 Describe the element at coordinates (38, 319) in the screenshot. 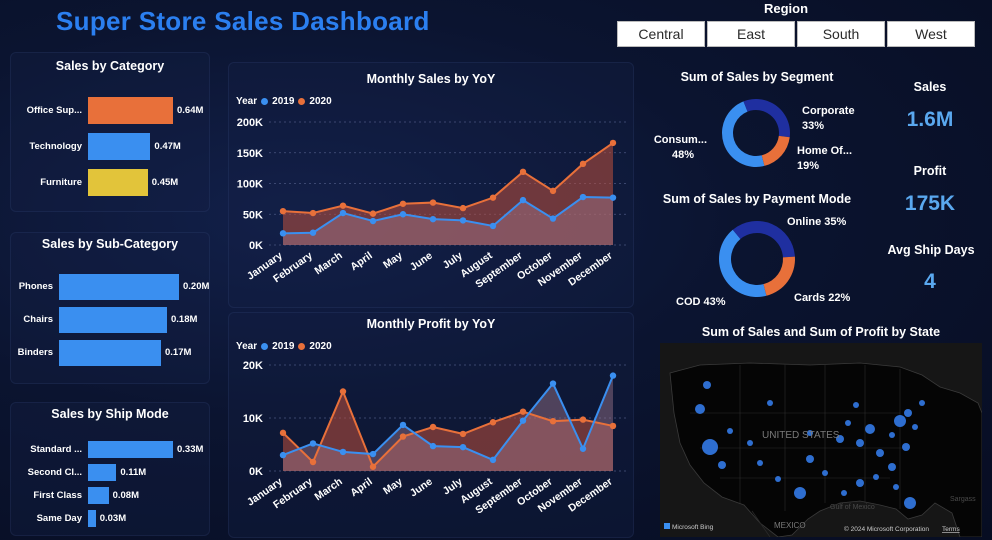

I see `bar-label: Chairs` at that location.